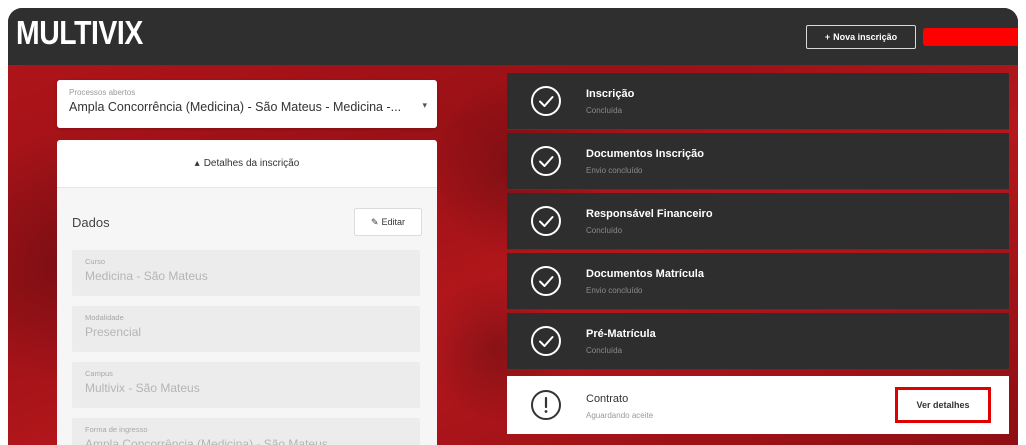 Image resolution: width=1026 pixels, height=445 pixels. Describe the element at coordinates (246, 385) in the screenshot. I see `campus-field: Campus Multivix - São Mateus` at that location.